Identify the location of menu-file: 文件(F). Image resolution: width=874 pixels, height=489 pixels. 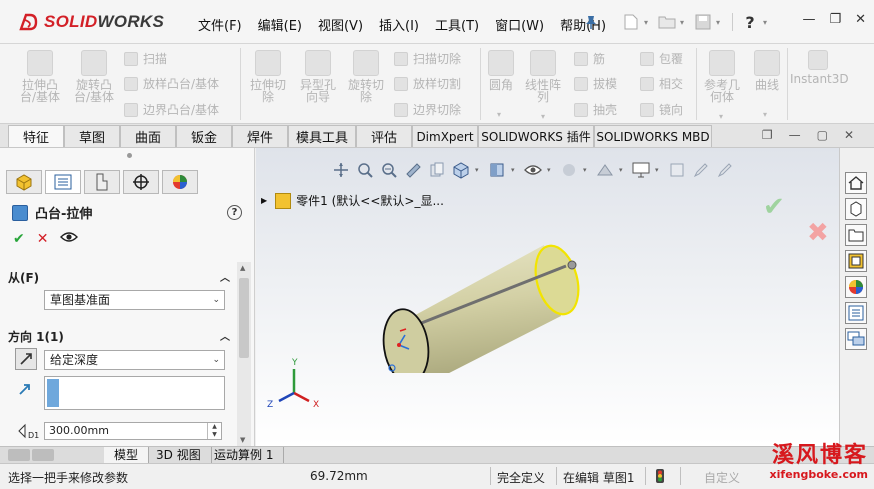
(220, 24).